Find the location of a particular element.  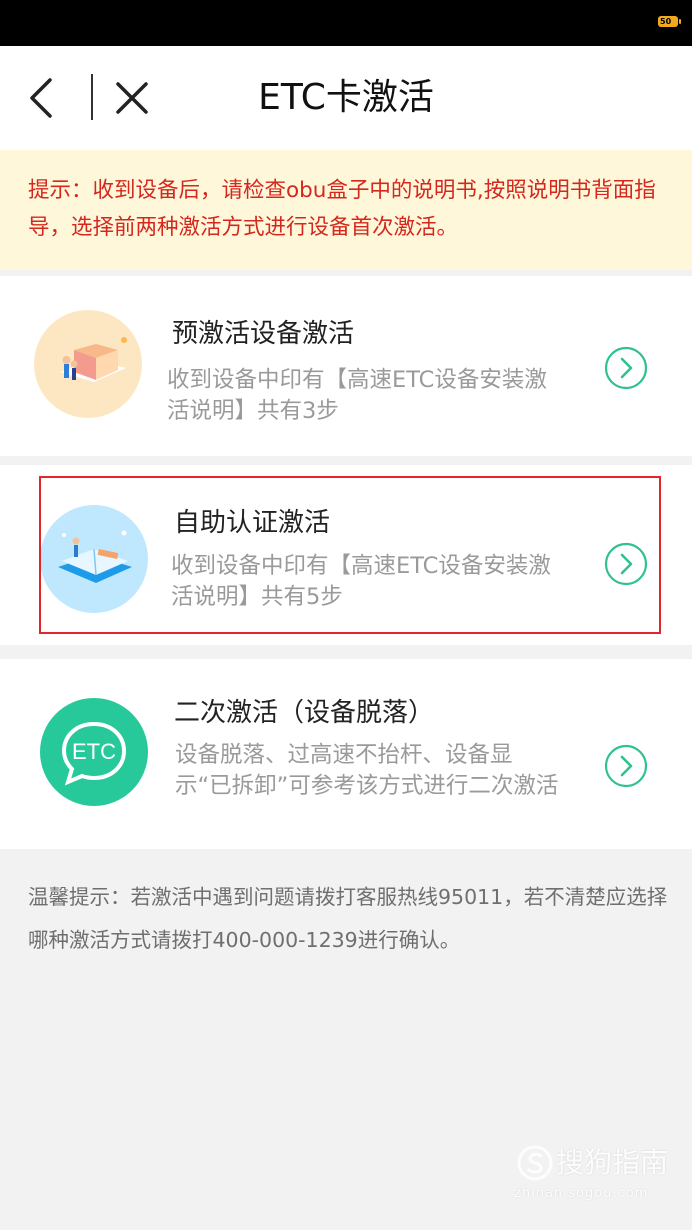

book-illustration-icon is located at coordinates (88, 364).